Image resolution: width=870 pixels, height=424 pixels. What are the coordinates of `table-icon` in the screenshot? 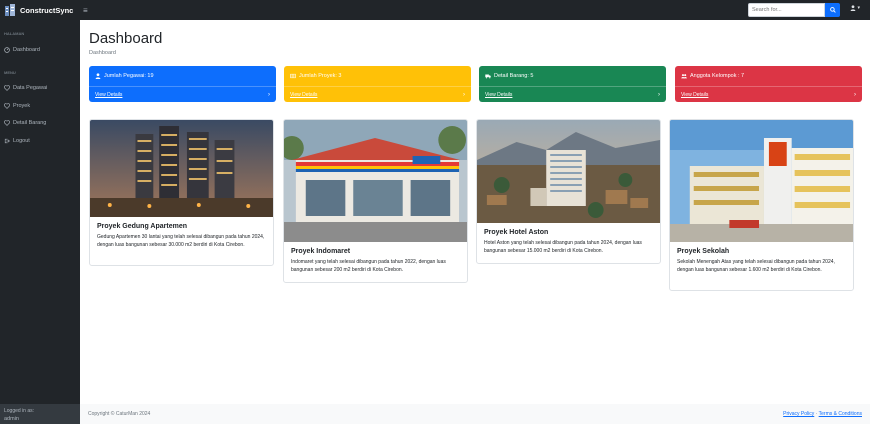 It's located at (293, 76).